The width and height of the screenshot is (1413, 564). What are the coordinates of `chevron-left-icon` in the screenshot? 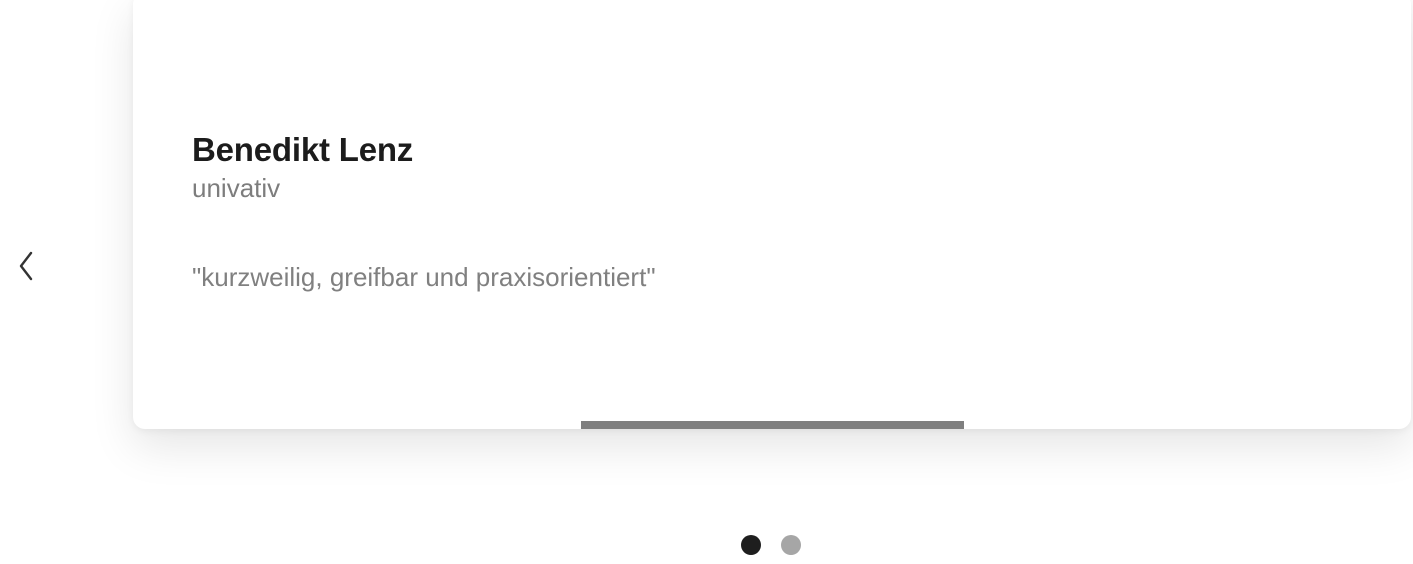 It's located at (26, 266).